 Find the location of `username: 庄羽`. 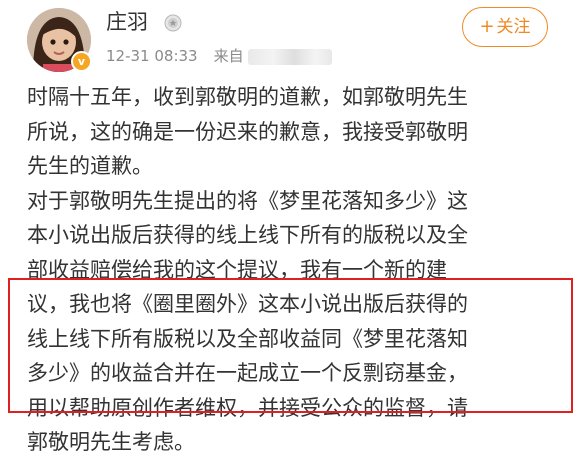

username: 庄羽 is located at coordinates (127, 22).